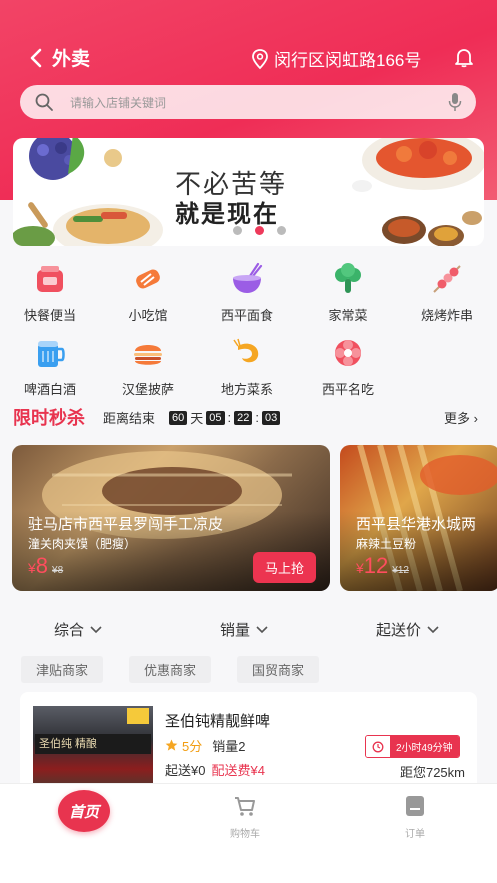 Image resolution: width=497 pixels, height=883 pixels. Describe the element at coordinates (447, 279) in the screenshot. I see `skewer-icon` at that location.